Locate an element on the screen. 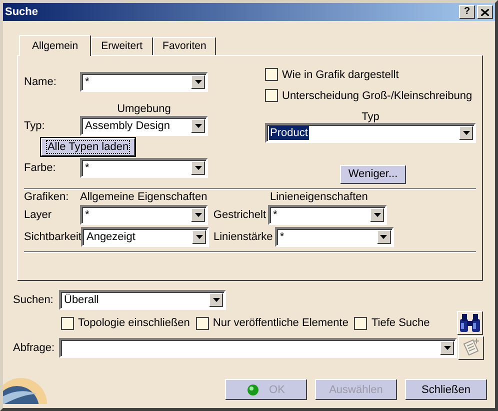 Image resolution: width=498 pixels, height=411 pixels. field-label: Sichtbarkeit is located at coordinates (53, 237).